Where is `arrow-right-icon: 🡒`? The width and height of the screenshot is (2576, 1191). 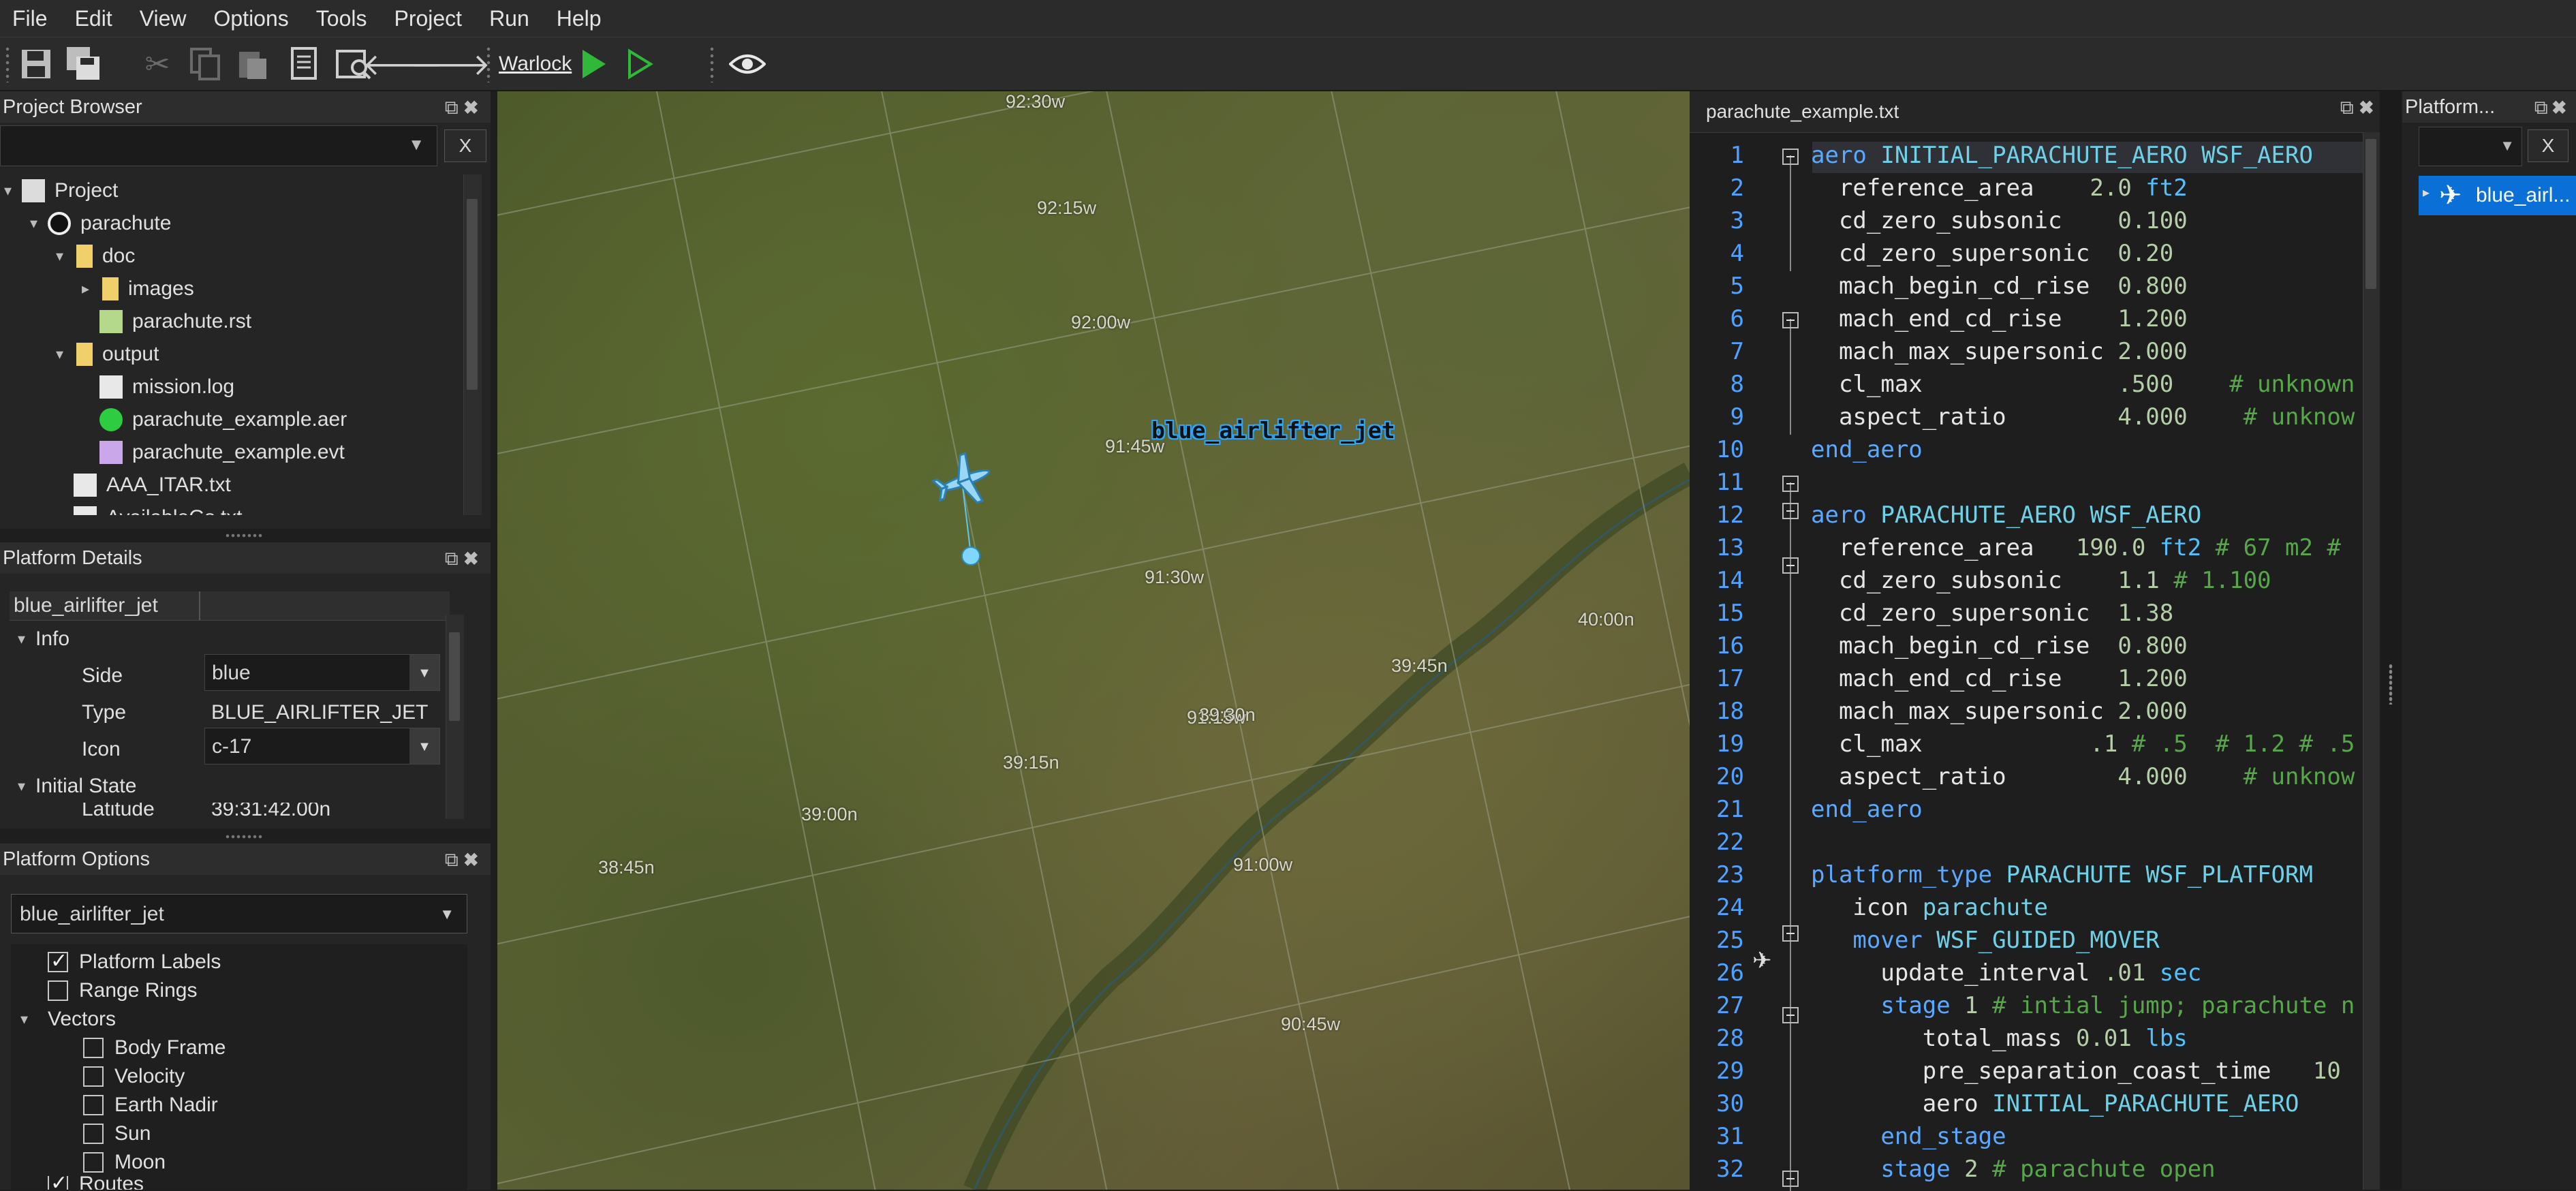
arrow-right-icon: 🡒 is located at coordinates (450, 64).